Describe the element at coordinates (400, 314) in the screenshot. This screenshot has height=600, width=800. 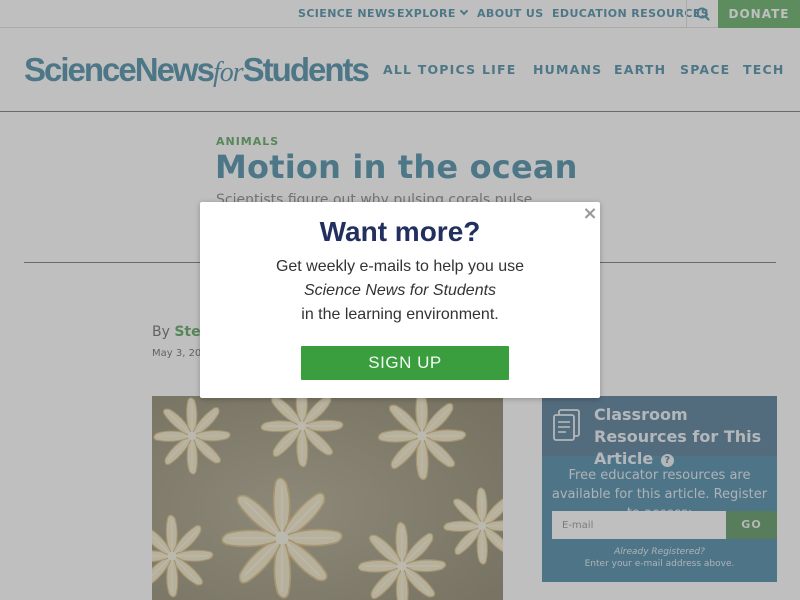
I see `modal-text-line-3: in the learning environment.` at that location.